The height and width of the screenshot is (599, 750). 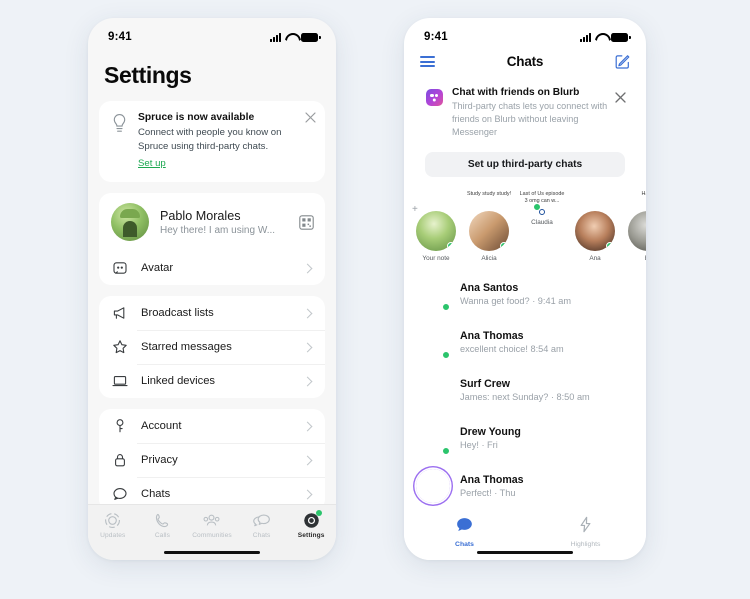 What do you see at coordinates (212, 426) in the screenshot?
I see `sidebar-item-account: Account` at bounding box center [212, 426].